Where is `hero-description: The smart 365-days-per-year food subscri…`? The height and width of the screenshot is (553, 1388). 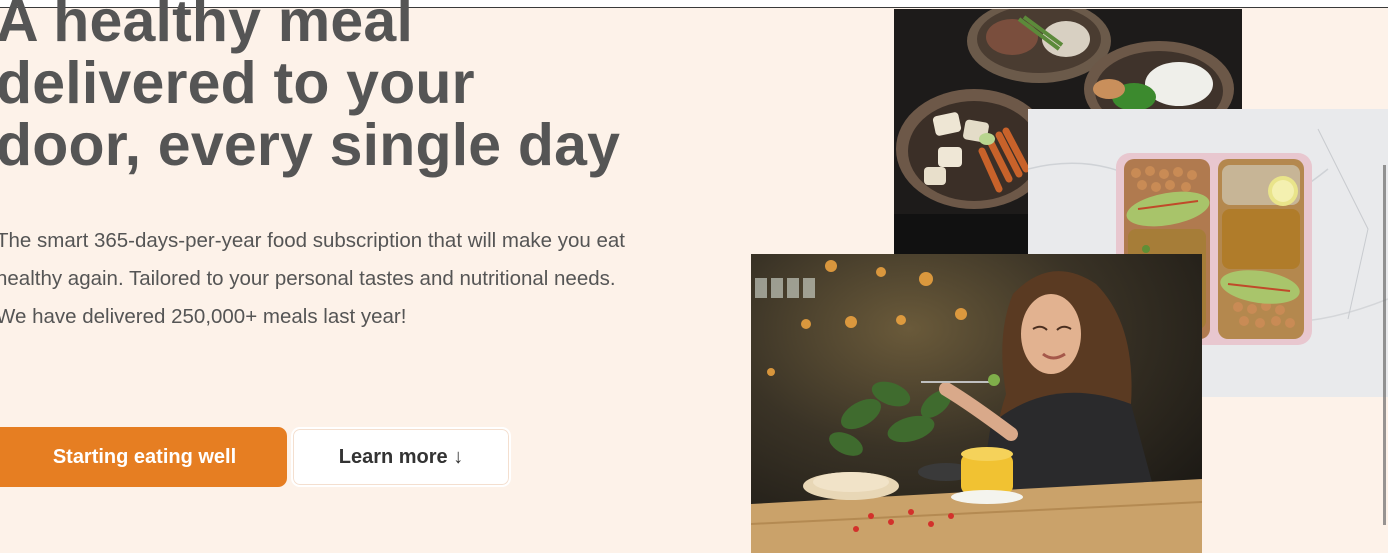
hero-description: The smart 365-days-per-year food subscri… is located at coordinates (312, 278).